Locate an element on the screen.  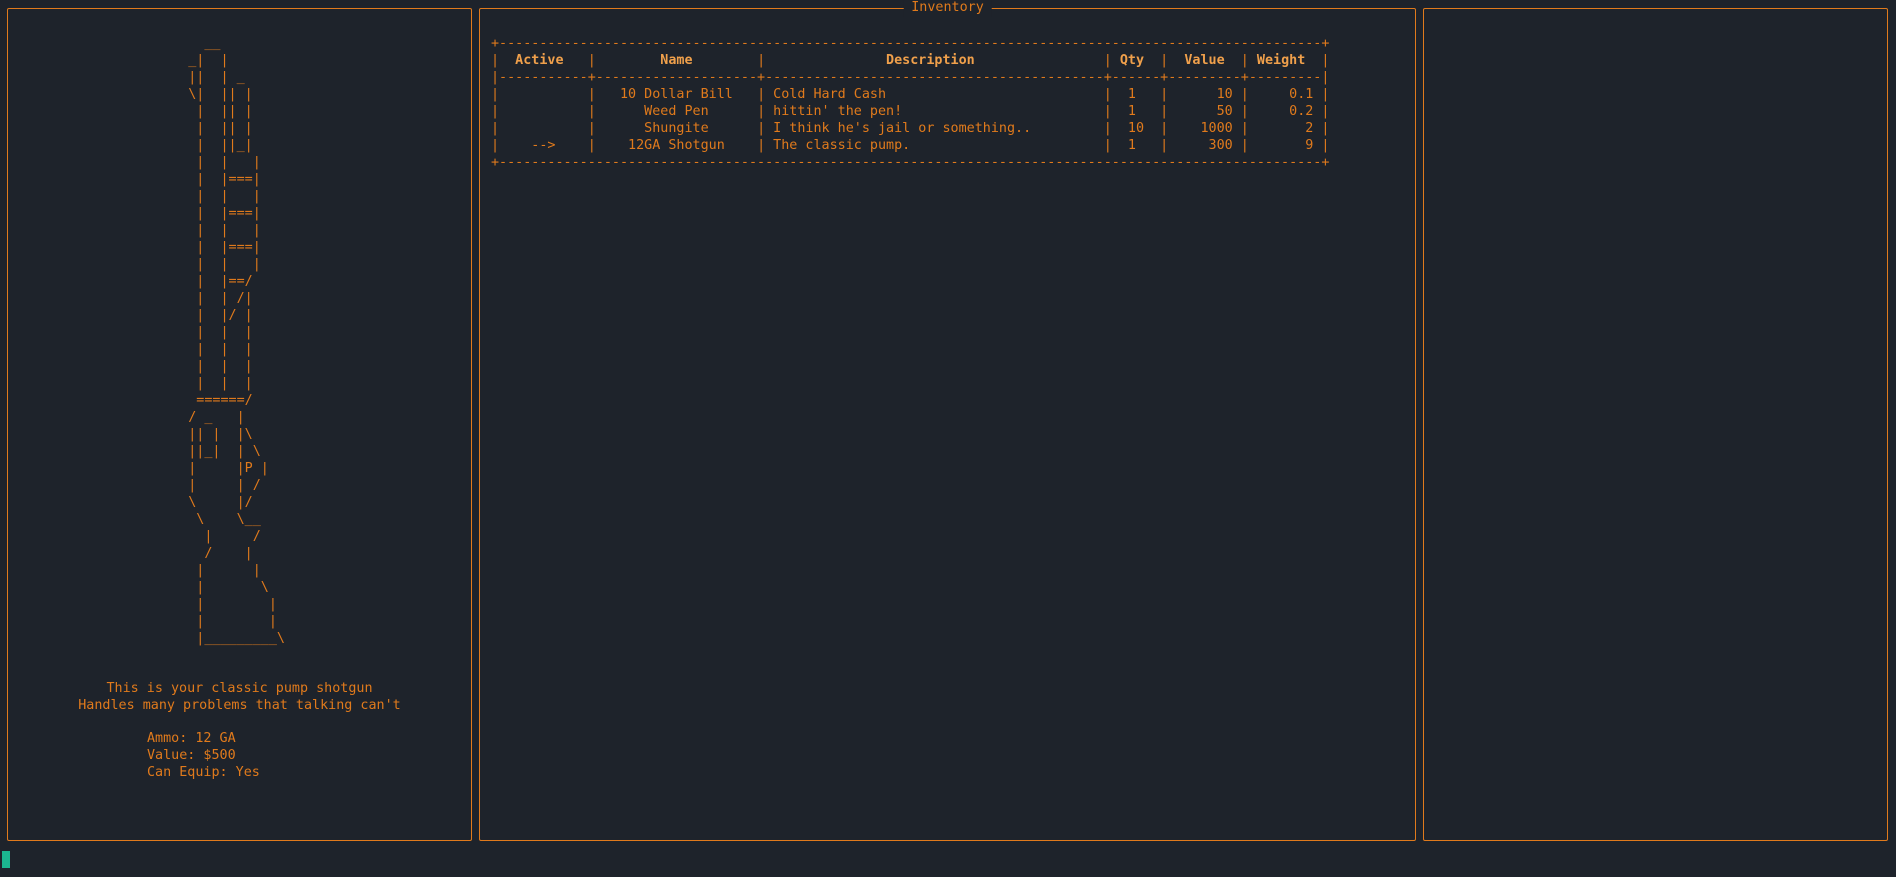
cell-value: 50 is located at coordinates (1204, 111).